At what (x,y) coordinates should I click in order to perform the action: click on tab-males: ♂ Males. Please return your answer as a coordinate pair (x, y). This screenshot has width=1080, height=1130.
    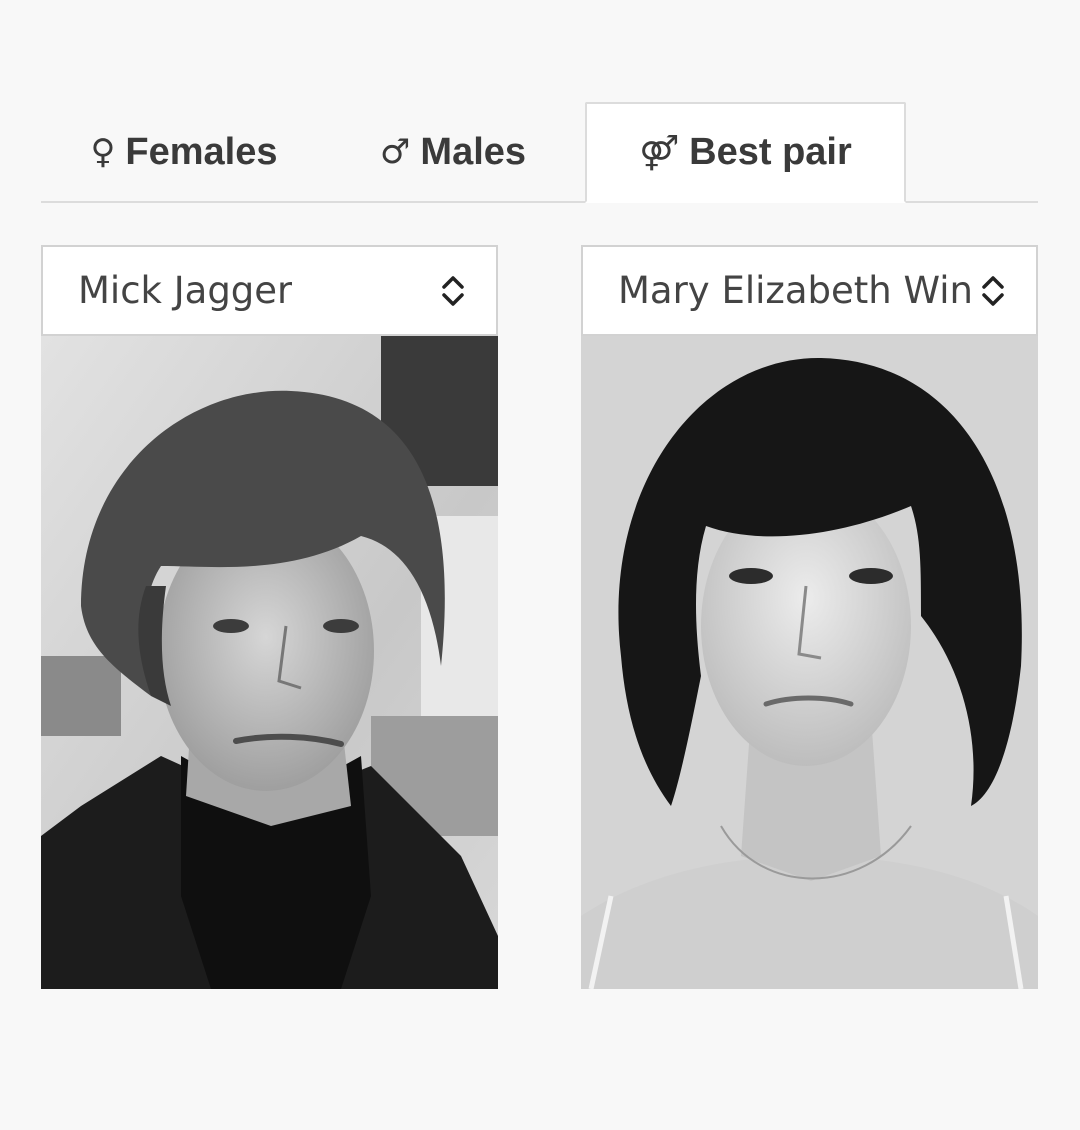
    Looking at the image, I should click on (453, 152).